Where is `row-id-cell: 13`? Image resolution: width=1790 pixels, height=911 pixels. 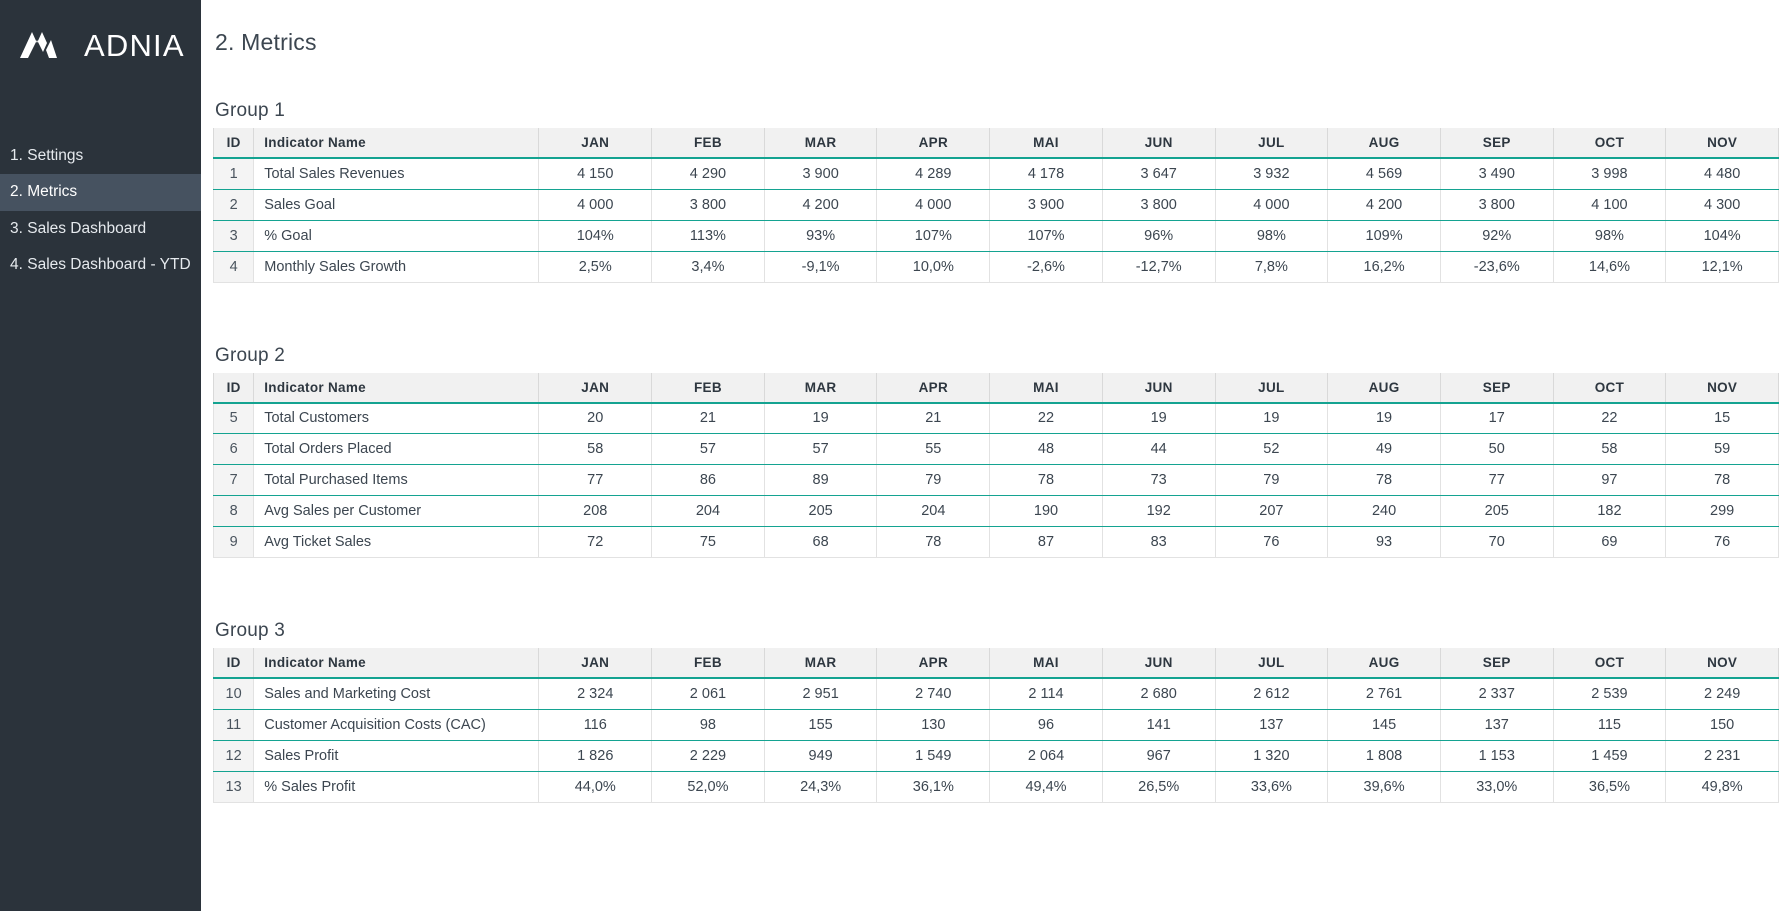
row-id-cell: 13 is located at coordinates (233, 787).